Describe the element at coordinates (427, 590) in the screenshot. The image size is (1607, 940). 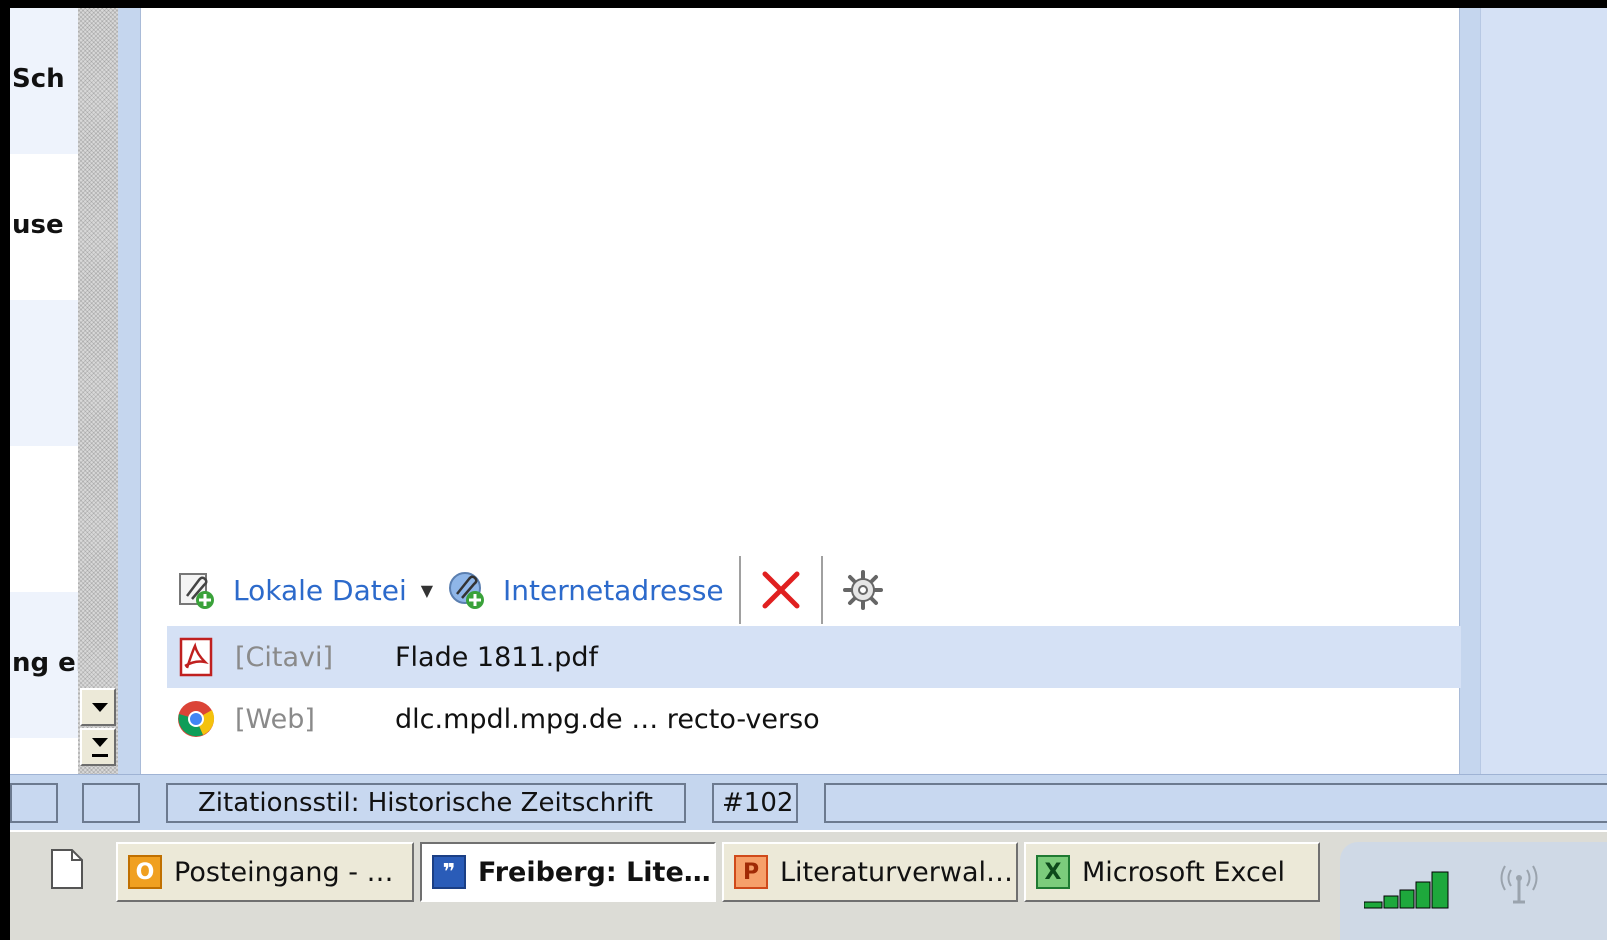
I see `chevron-down-icon: ▼` at that location.